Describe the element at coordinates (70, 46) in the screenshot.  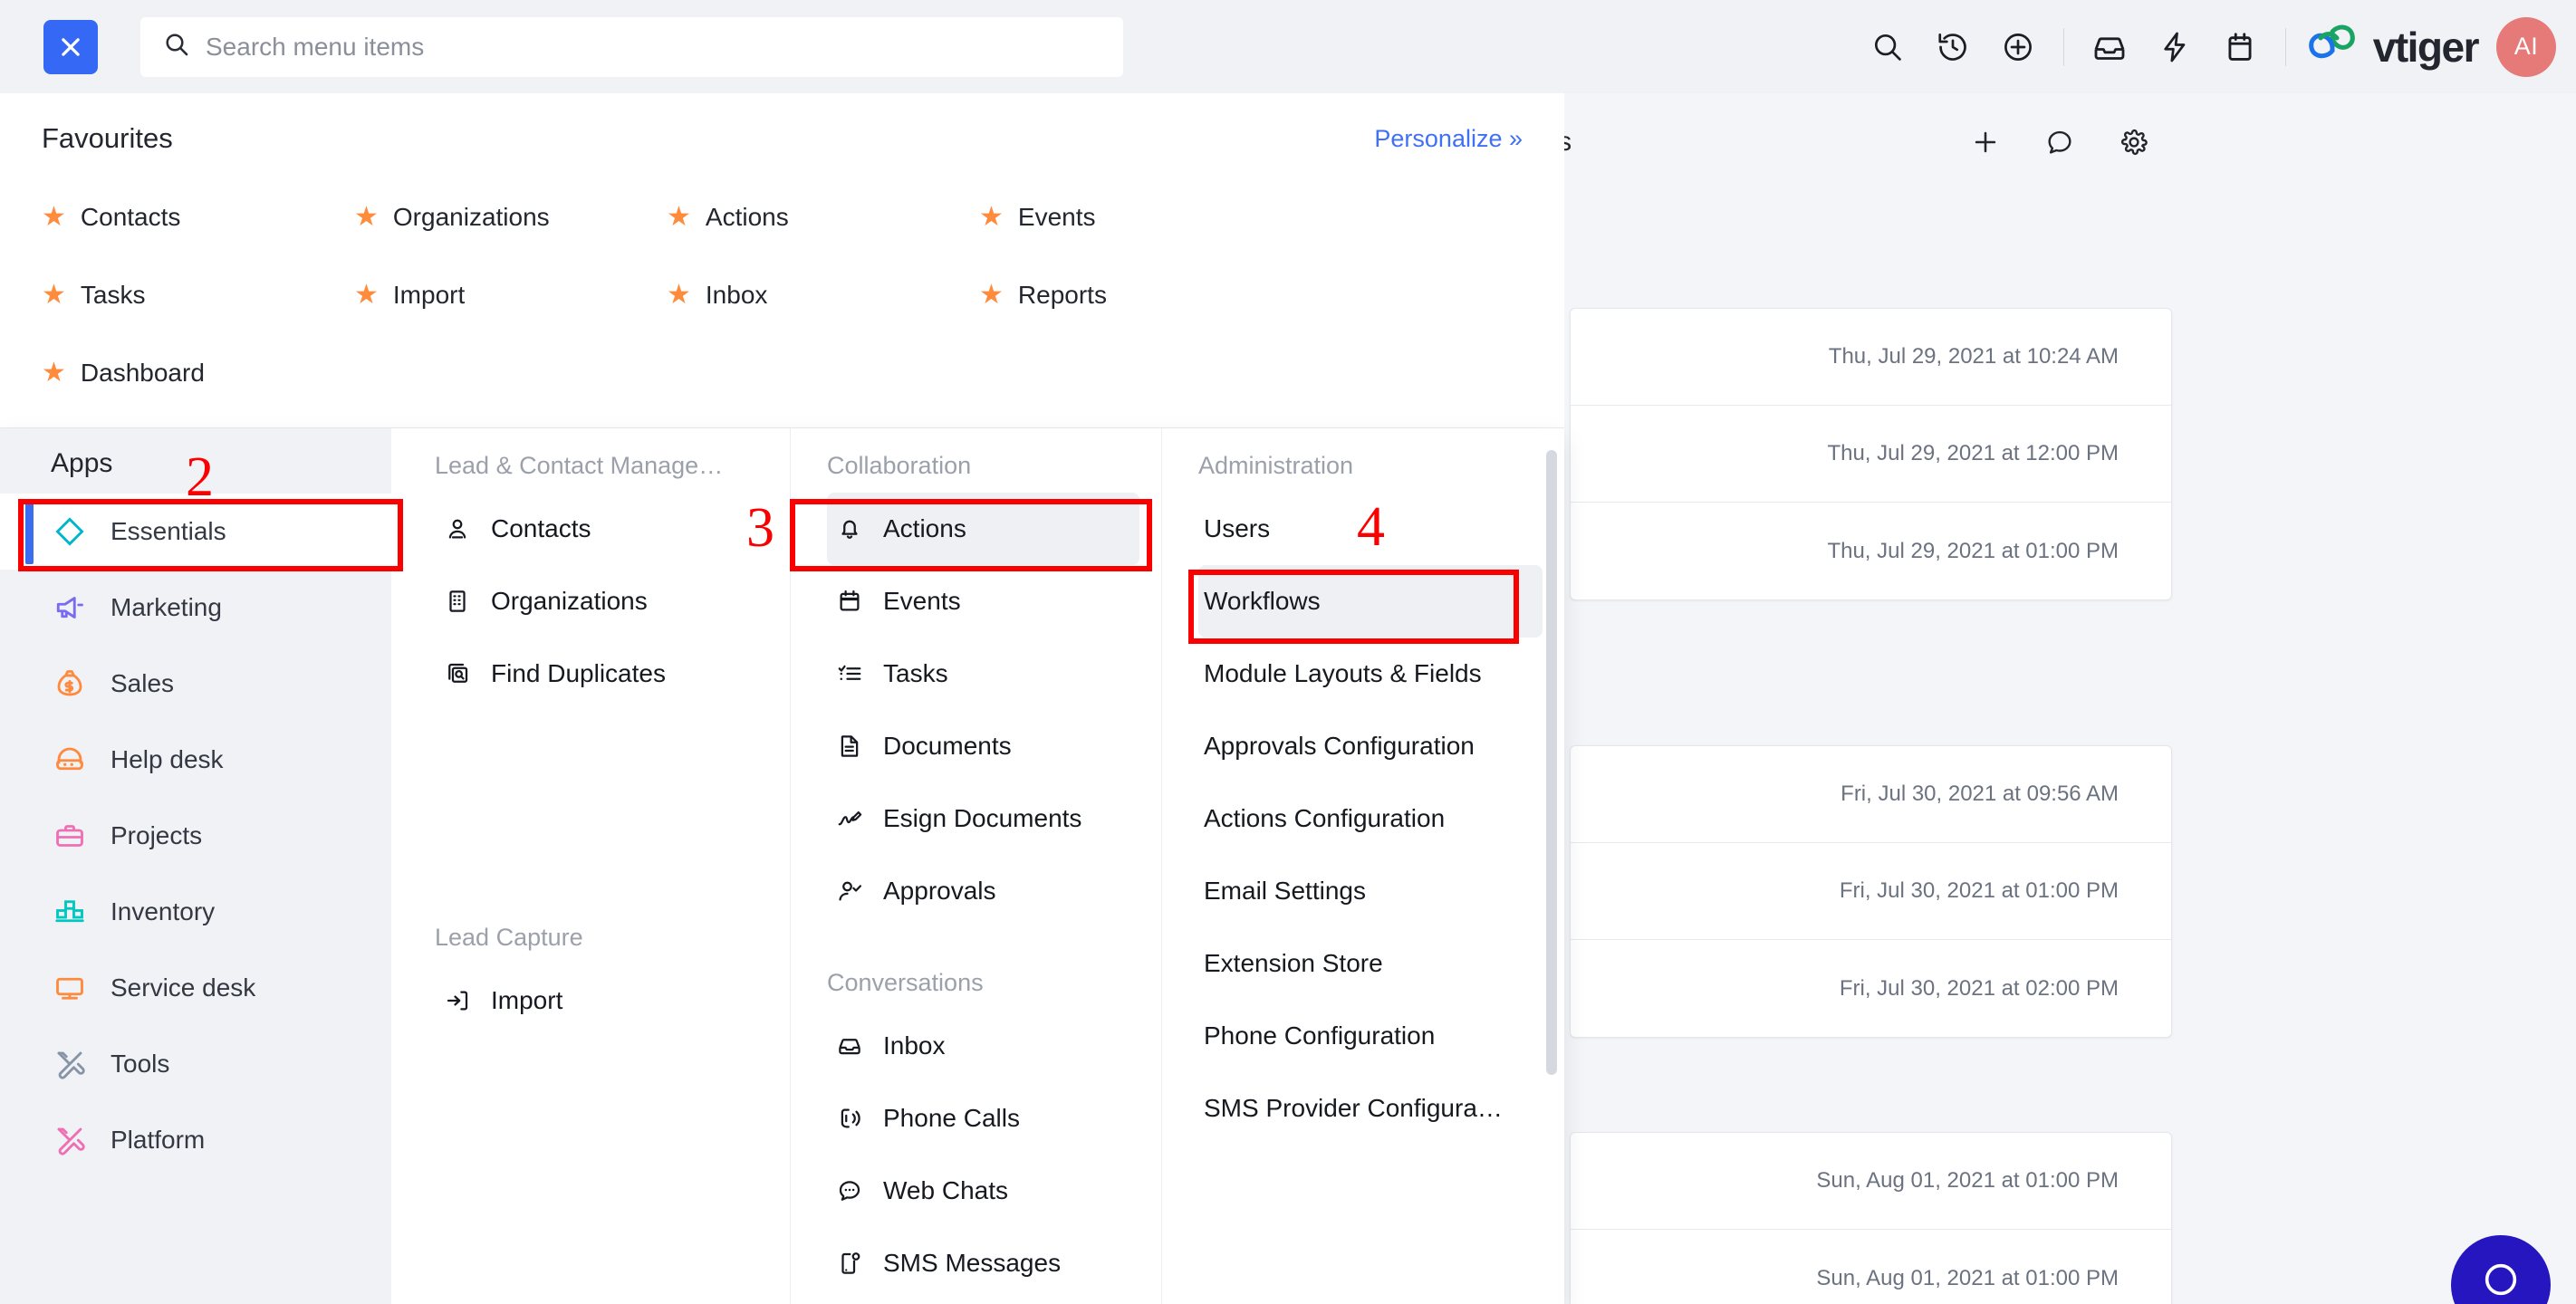
I see `close-icon` at that location.